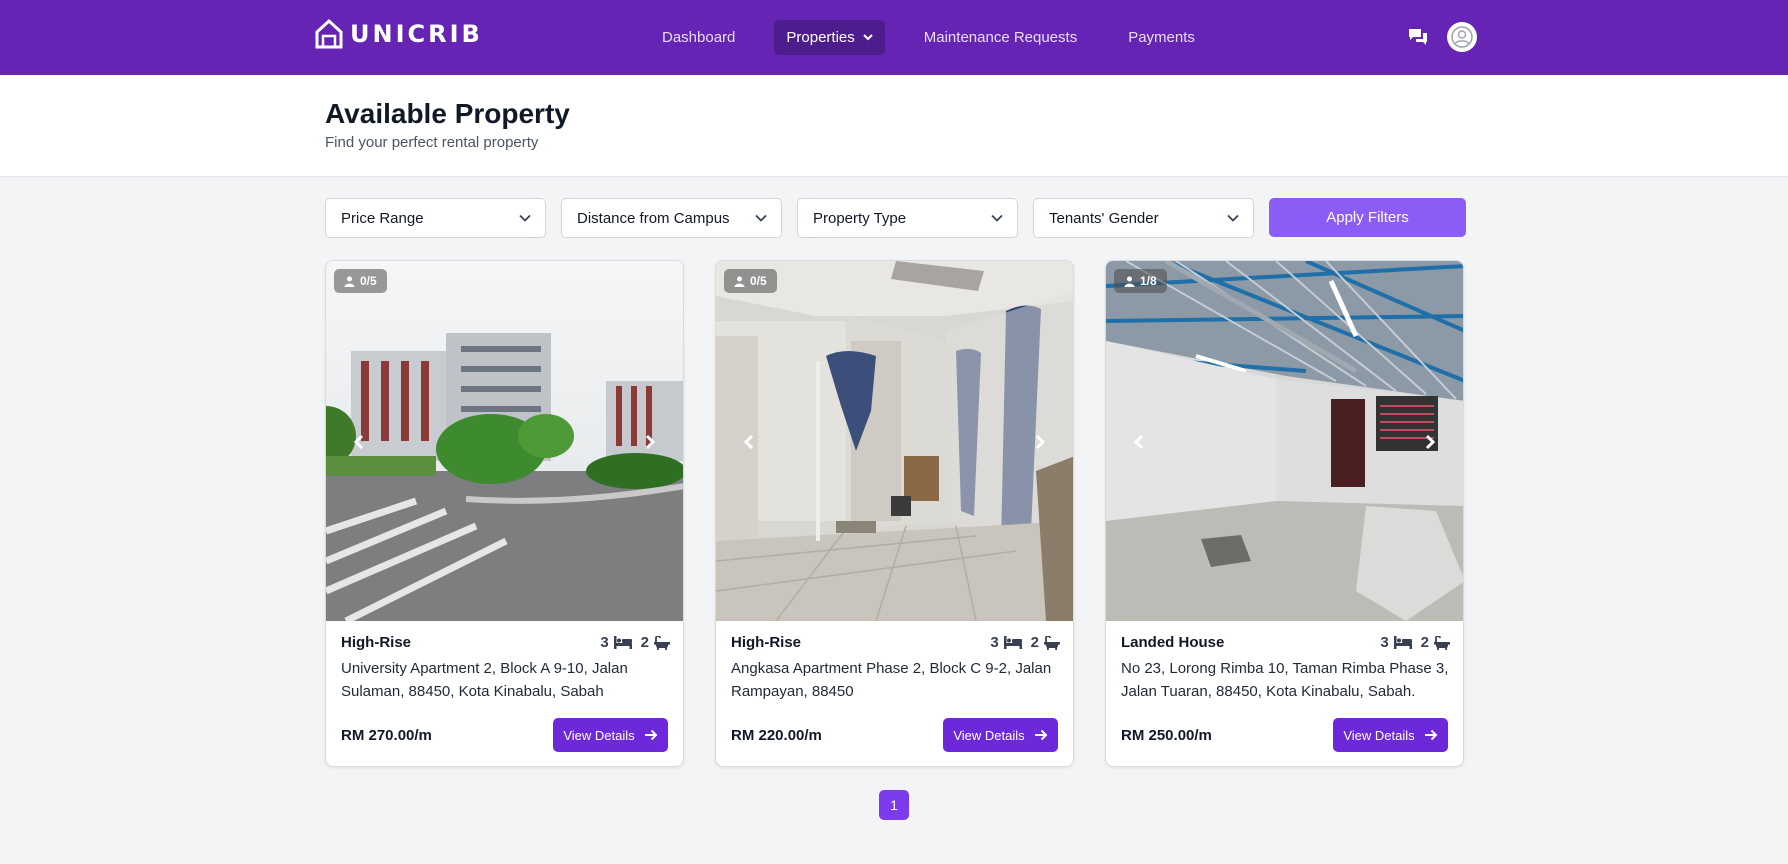 This screenshot has width=1788, height=864. I want to click on nav-payments-label: Payments, so click(1161, 37).